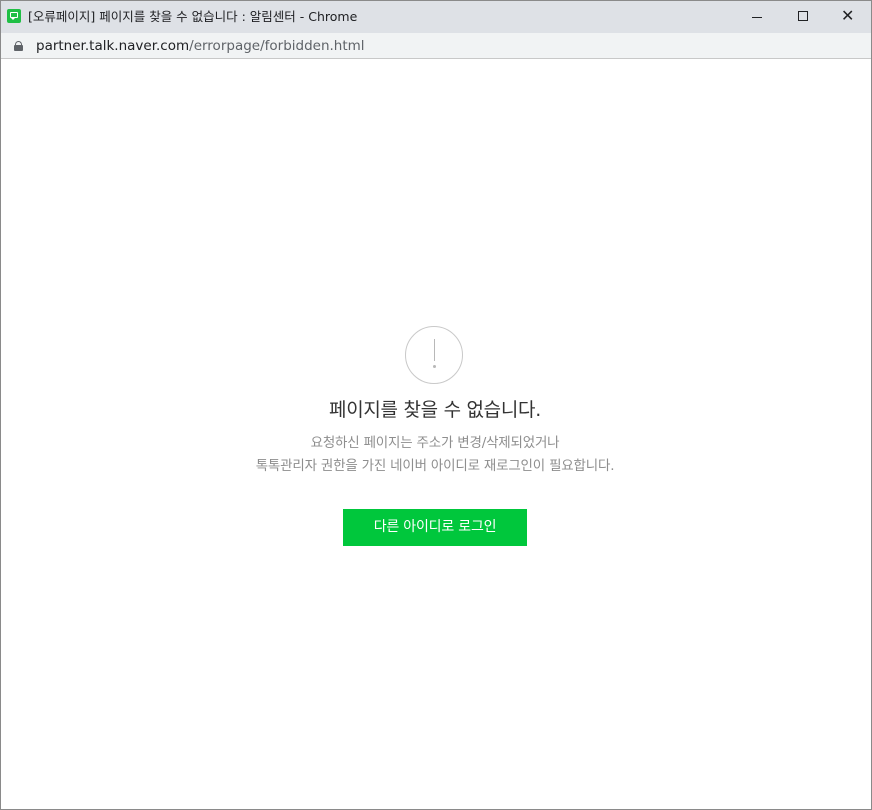 This screenshot has width=872, height=810. I want to click on url-host: partner.talk.naver.com, so click(113, 46).